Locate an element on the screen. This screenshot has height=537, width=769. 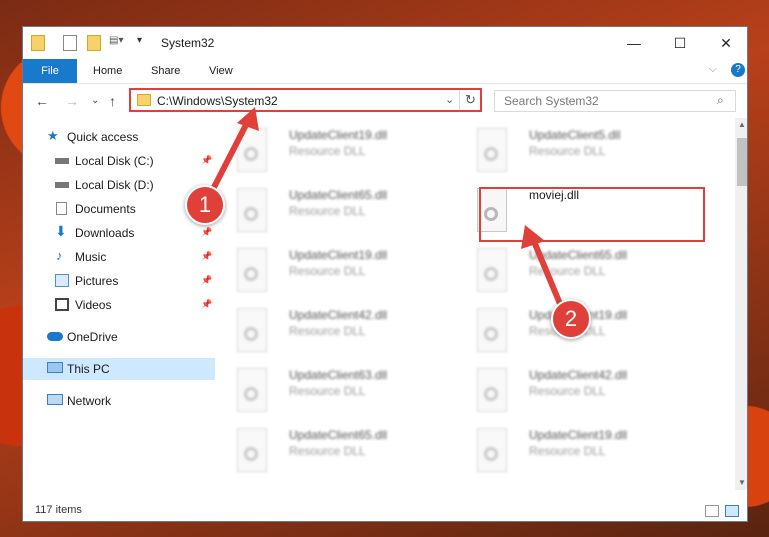
step-badge-2: 2 is located at coordinates (571, 319).